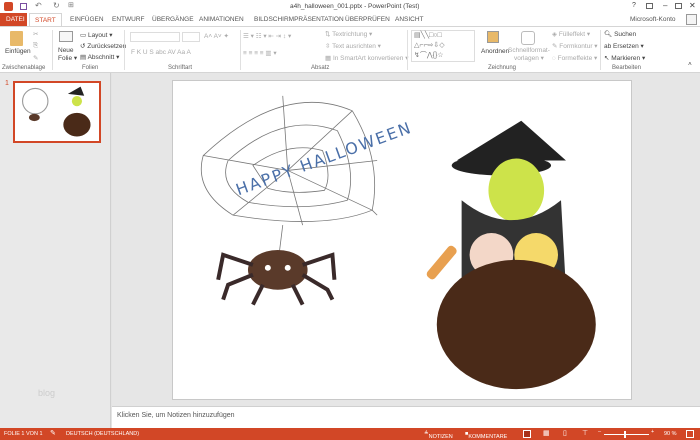 The image size is (700, 440). What do you see at coordinates (502, 68) in the screenshot?
I see `group-label-drawing: Zeichnung` at bounding box center [502, 68].